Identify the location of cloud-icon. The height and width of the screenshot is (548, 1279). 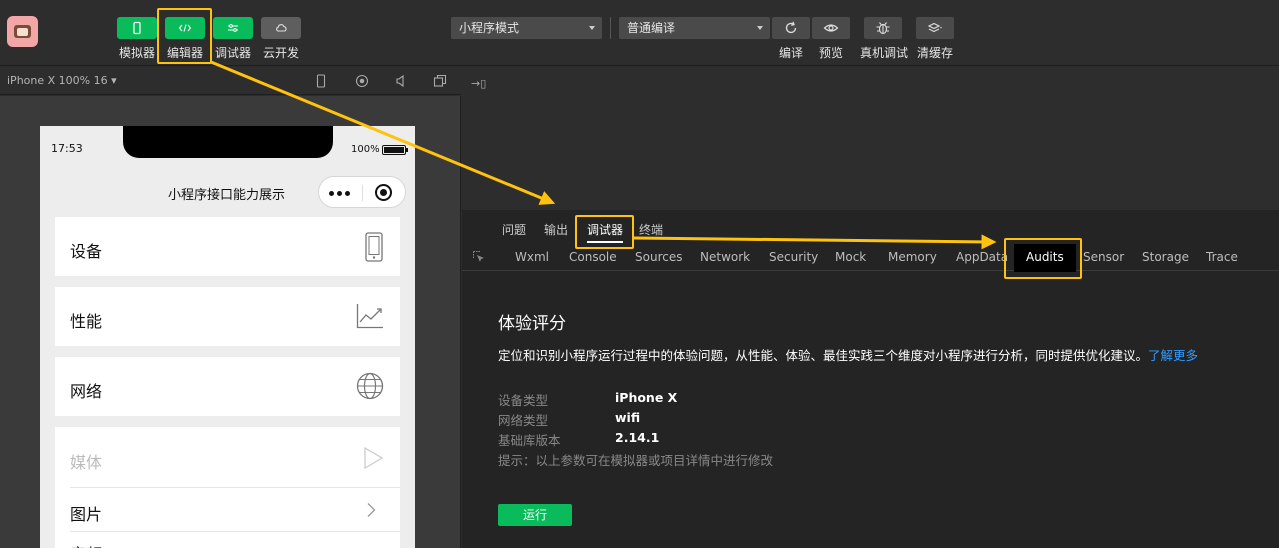
(281, 28).